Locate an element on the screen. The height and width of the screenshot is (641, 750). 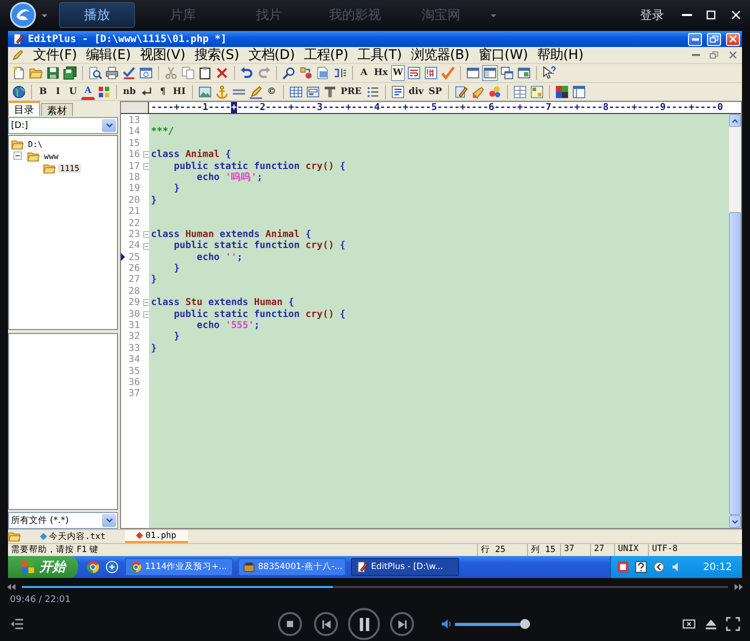
spell-check-icon is located at coordinates (129, 73).